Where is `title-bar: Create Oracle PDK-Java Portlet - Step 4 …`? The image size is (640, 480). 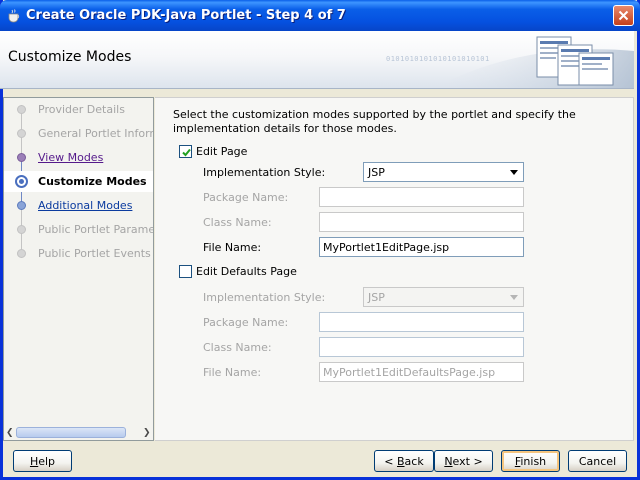
title-bar: Create Oracle PDK-Java Portlet - Step 4 … is located at coordinates (320, 15).